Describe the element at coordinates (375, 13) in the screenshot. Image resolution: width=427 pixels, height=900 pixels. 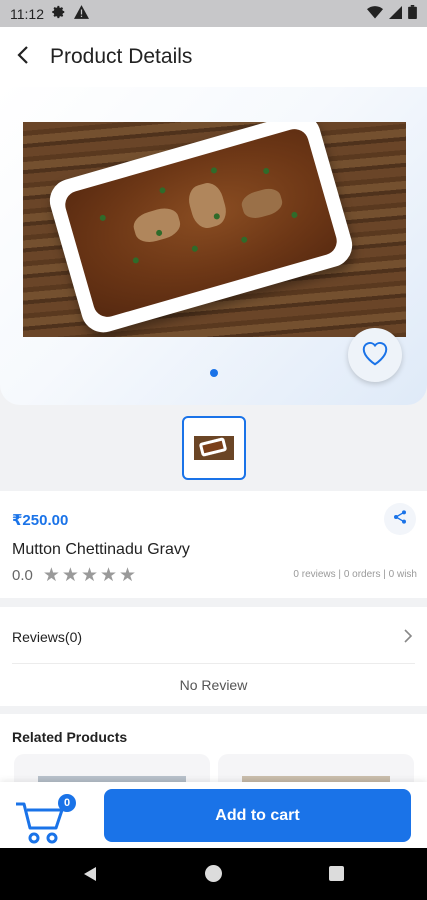
I see `wifi-icon` at that location.